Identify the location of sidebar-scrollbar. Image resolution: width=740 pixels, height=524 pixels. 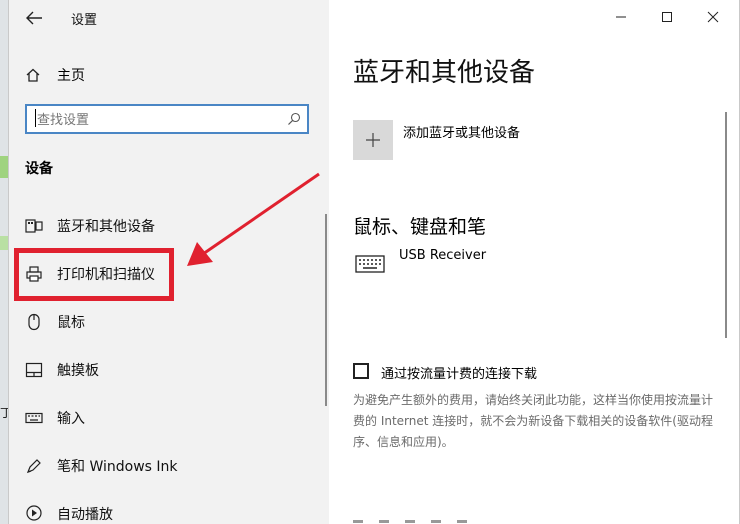
(326, 310).